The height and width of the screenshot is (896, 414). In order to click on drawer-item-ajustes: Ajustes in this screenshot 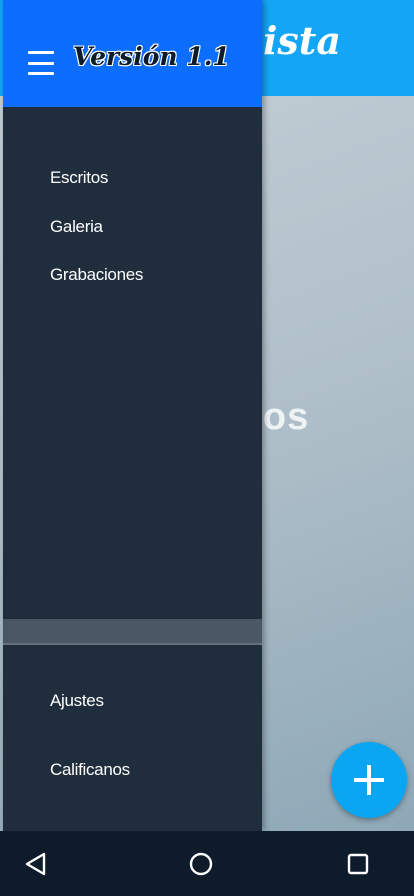, I will do `click(77, 701)`.